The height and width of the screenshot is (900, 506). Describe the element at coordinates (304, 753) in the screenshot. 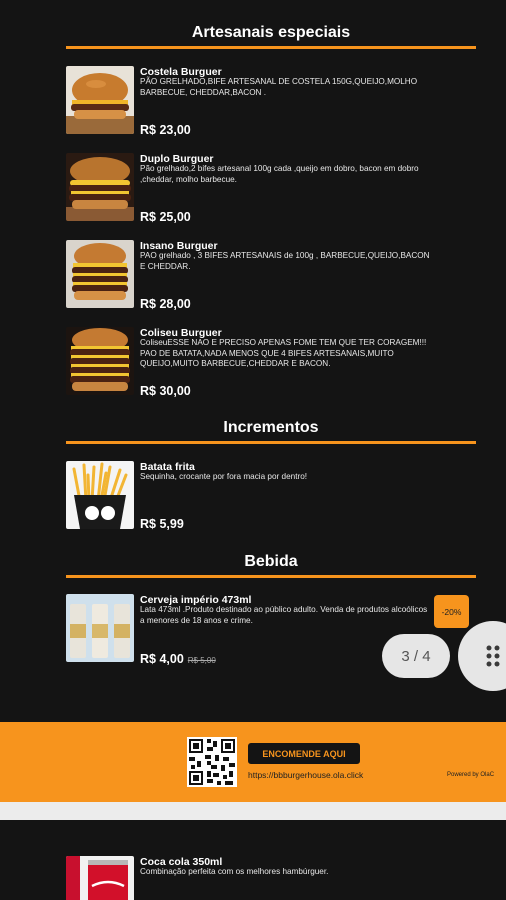

I see `order-here-button: ENCOMENDE AQUI` at that location.